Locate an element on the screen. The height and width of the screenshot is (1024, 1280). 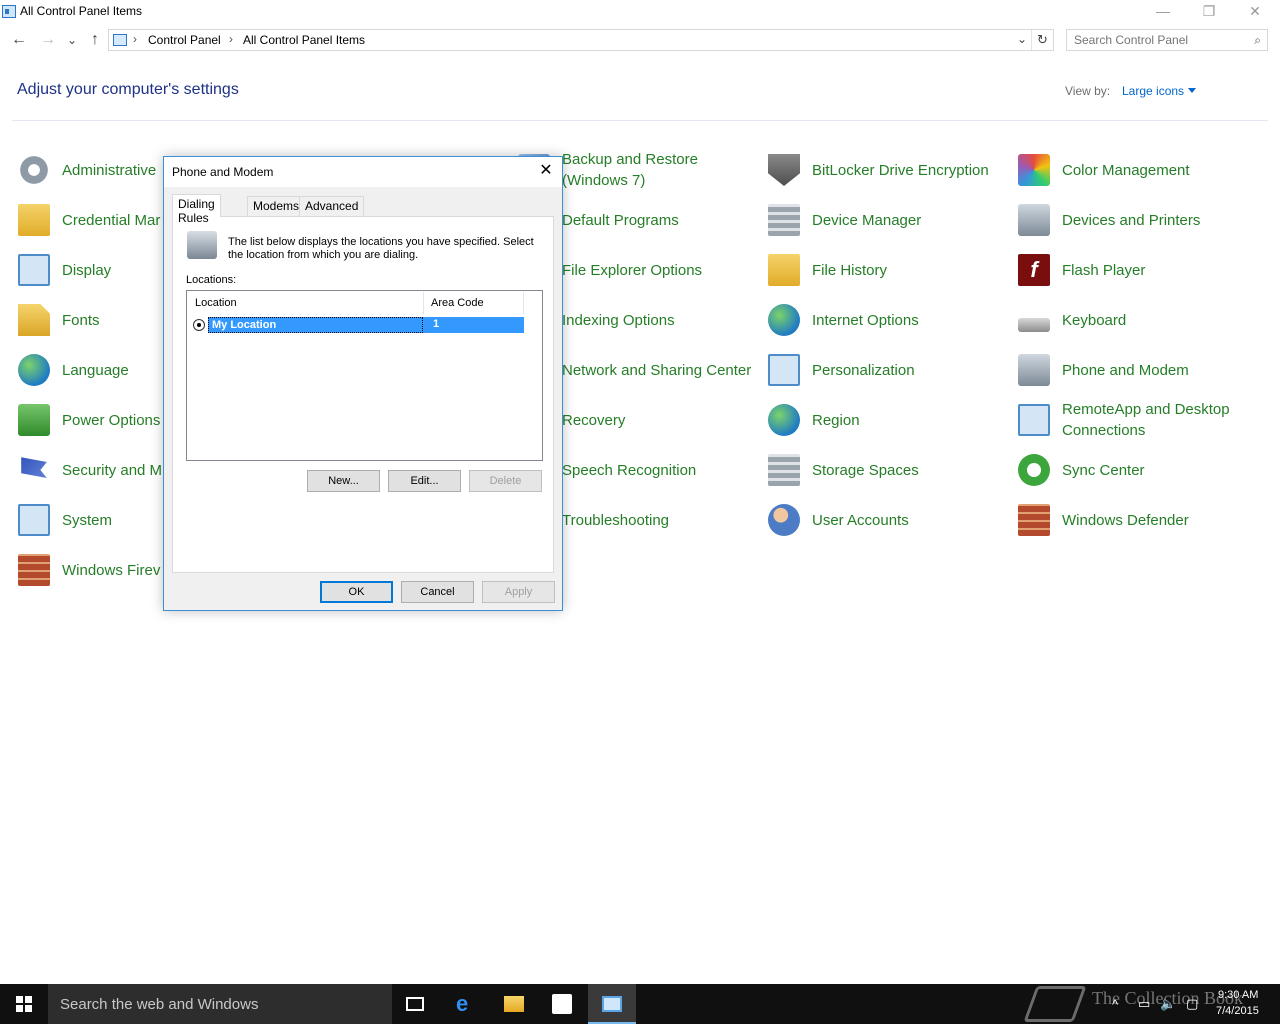
cp-item-device-manager: Device Manager is located at coordinates (844, 220).